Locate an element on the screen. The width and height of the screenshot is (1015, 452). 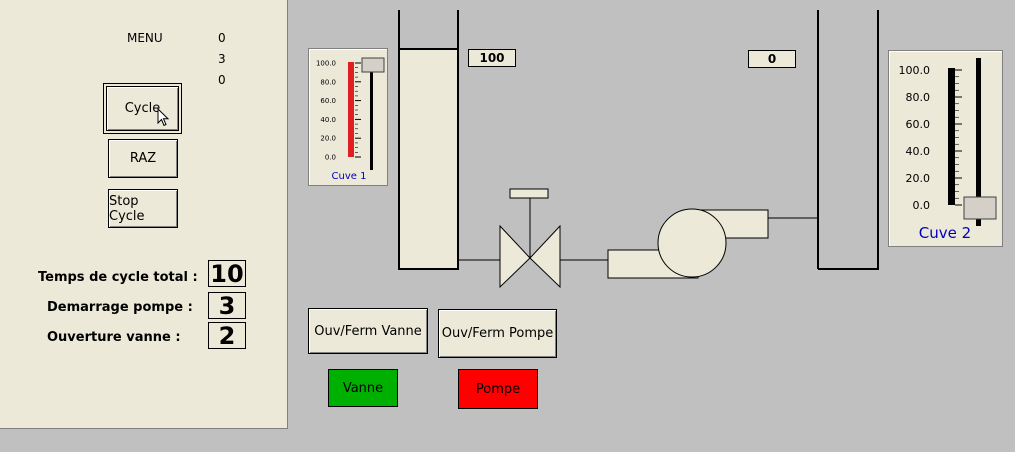
toggle-pump-label: Ouv/Ferm Pompe is located at coordinates (497, 333).